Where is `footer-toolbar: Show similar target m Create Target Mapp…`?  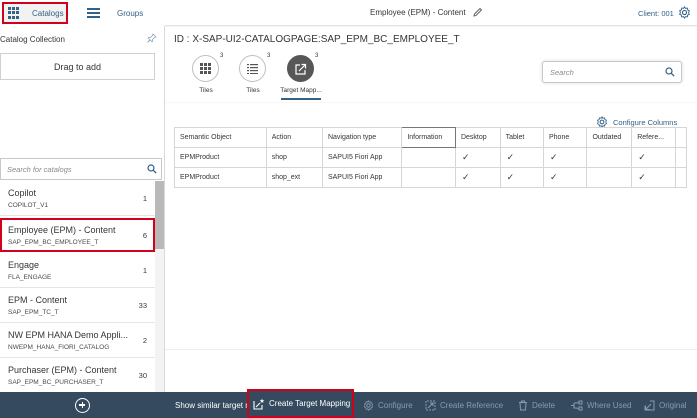
footer-toolbar: Show similar target m Create Target Mapp… is located at coordinates (431, 403).